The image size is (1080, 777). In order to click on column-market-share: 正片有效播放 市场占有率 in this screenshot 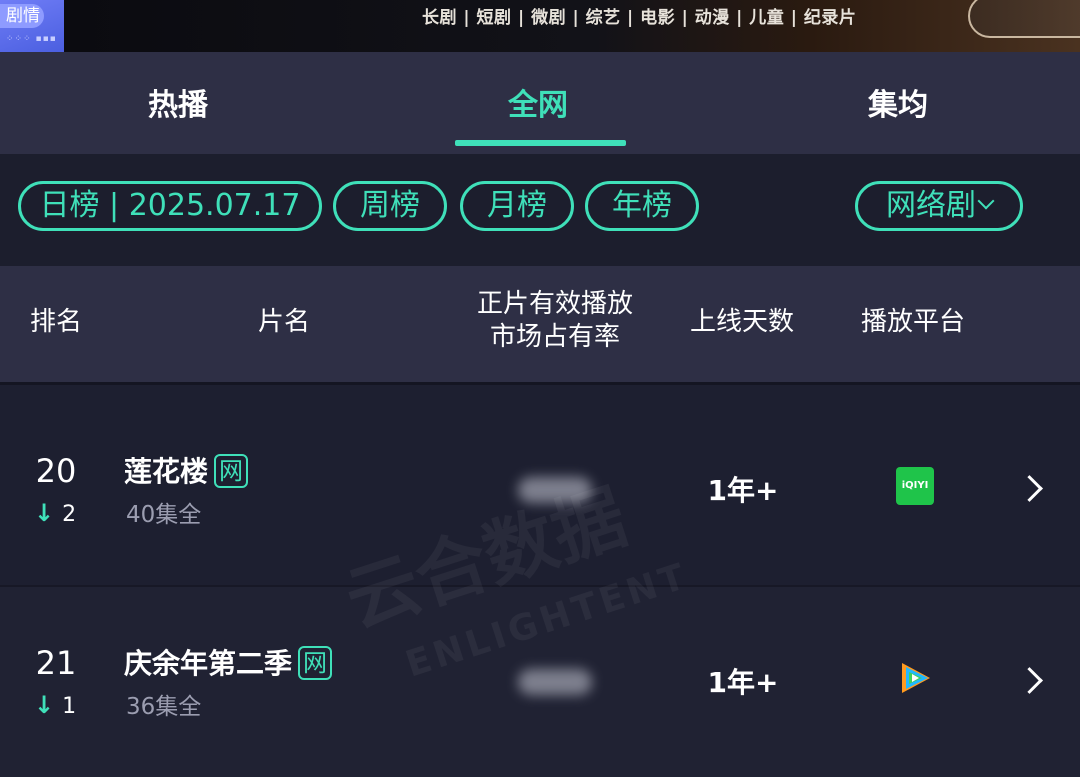, I will do `click(555, 321)`.